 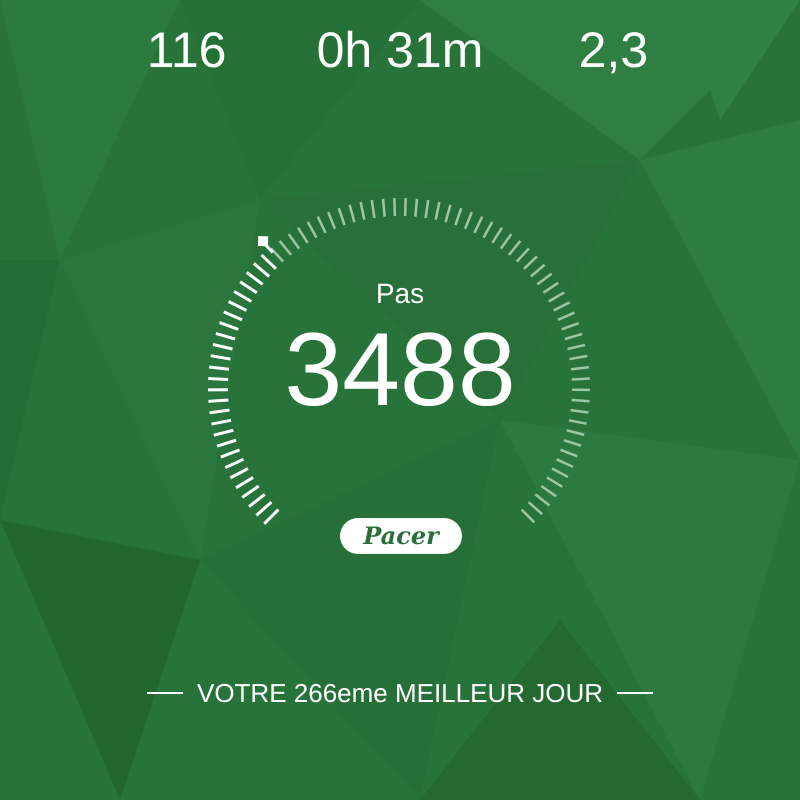 I want to click on steps-label: Pas, so click(x=400, y=294).